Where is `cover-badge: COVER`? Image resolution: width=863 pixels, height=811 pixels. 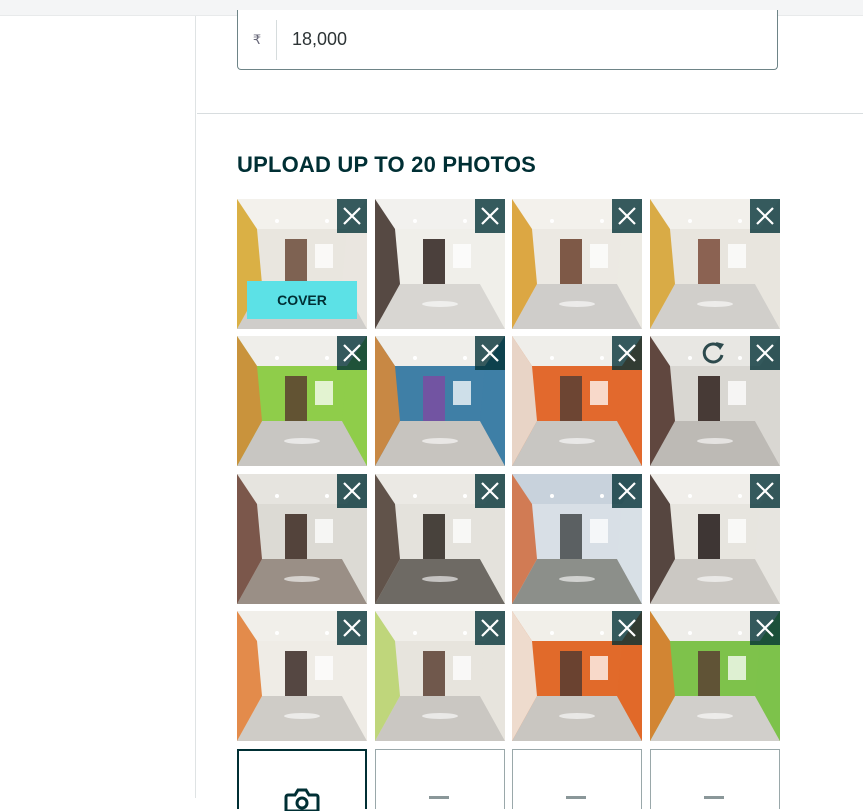 cover-badge: COVER is located at coordinates (302, 300).